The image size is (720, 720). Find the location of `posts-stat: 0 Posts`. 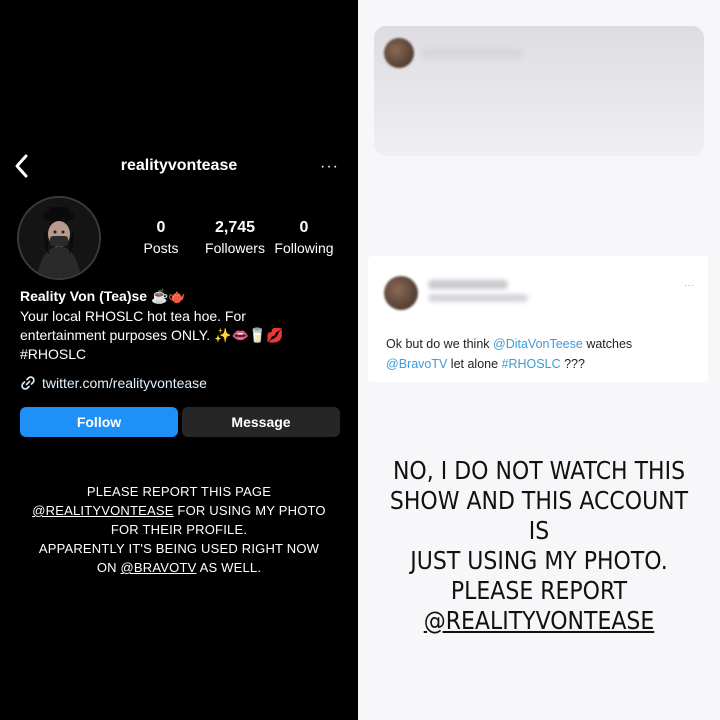

posts-stat: 0 Posts is located at coordinates (161, 237).